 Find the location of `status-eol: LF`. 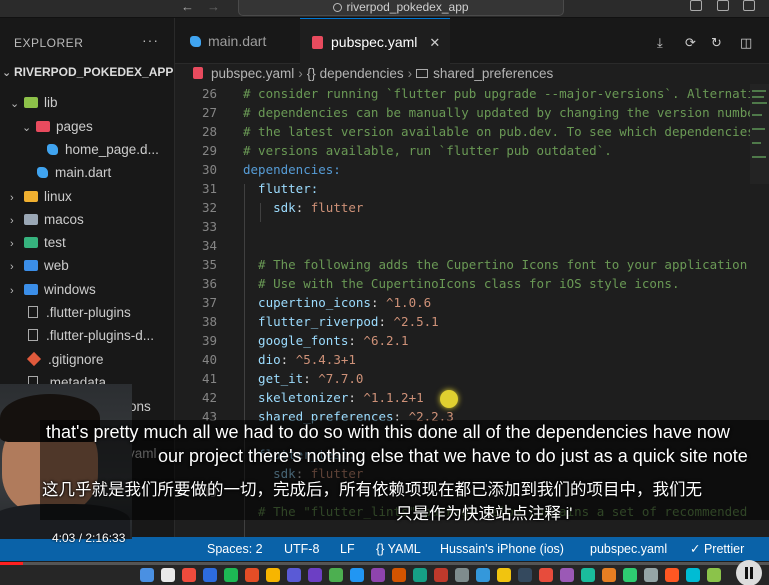

status-eol: LF is located at coordinates (347, 549).